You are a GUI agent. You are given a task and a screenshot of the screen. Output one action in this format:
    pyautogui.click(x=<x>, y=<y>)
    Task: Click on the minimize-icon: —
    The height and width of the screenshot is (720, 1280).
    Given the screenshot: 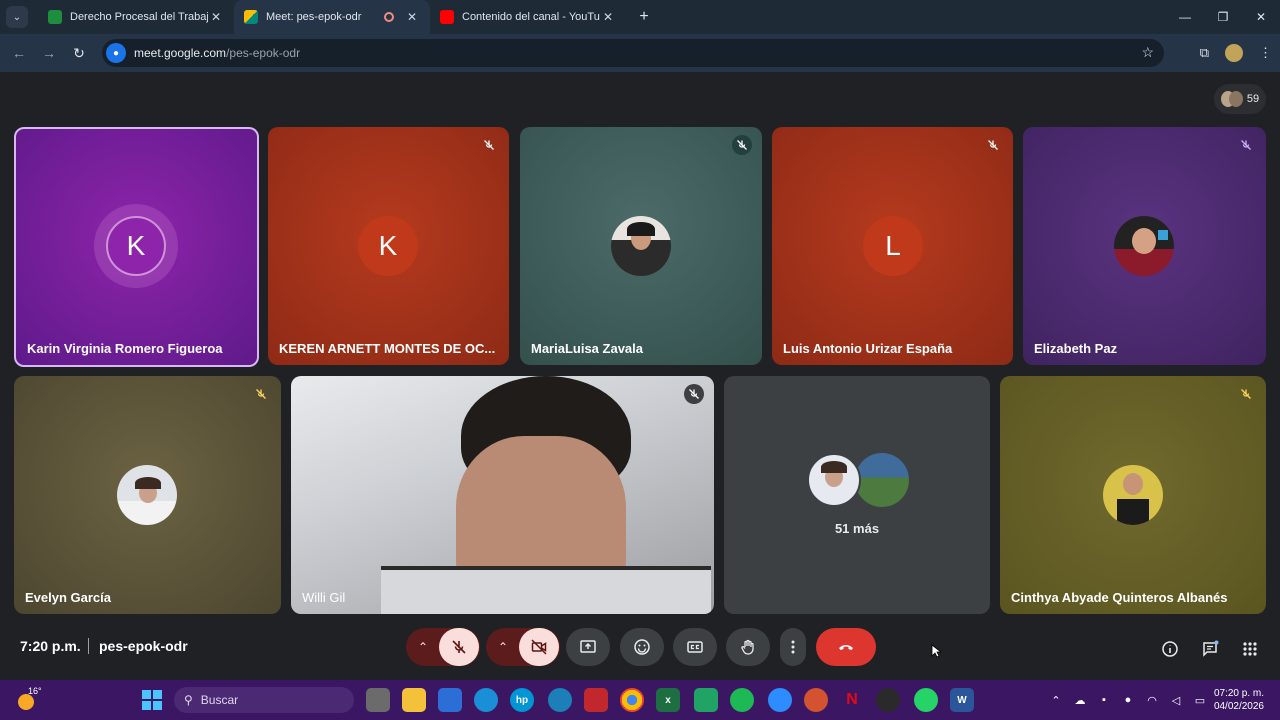 What is the action you would take?
    pyautogui.click(x=1185, y=17)
    